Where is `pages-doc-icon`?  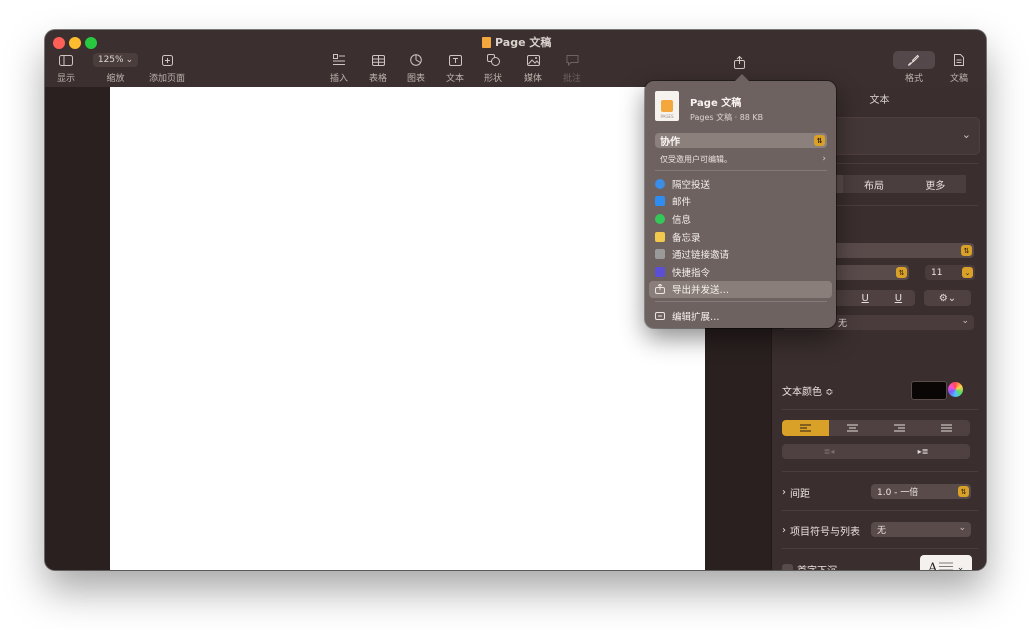 pages-doc-icon is located at coordinates (486, 42).